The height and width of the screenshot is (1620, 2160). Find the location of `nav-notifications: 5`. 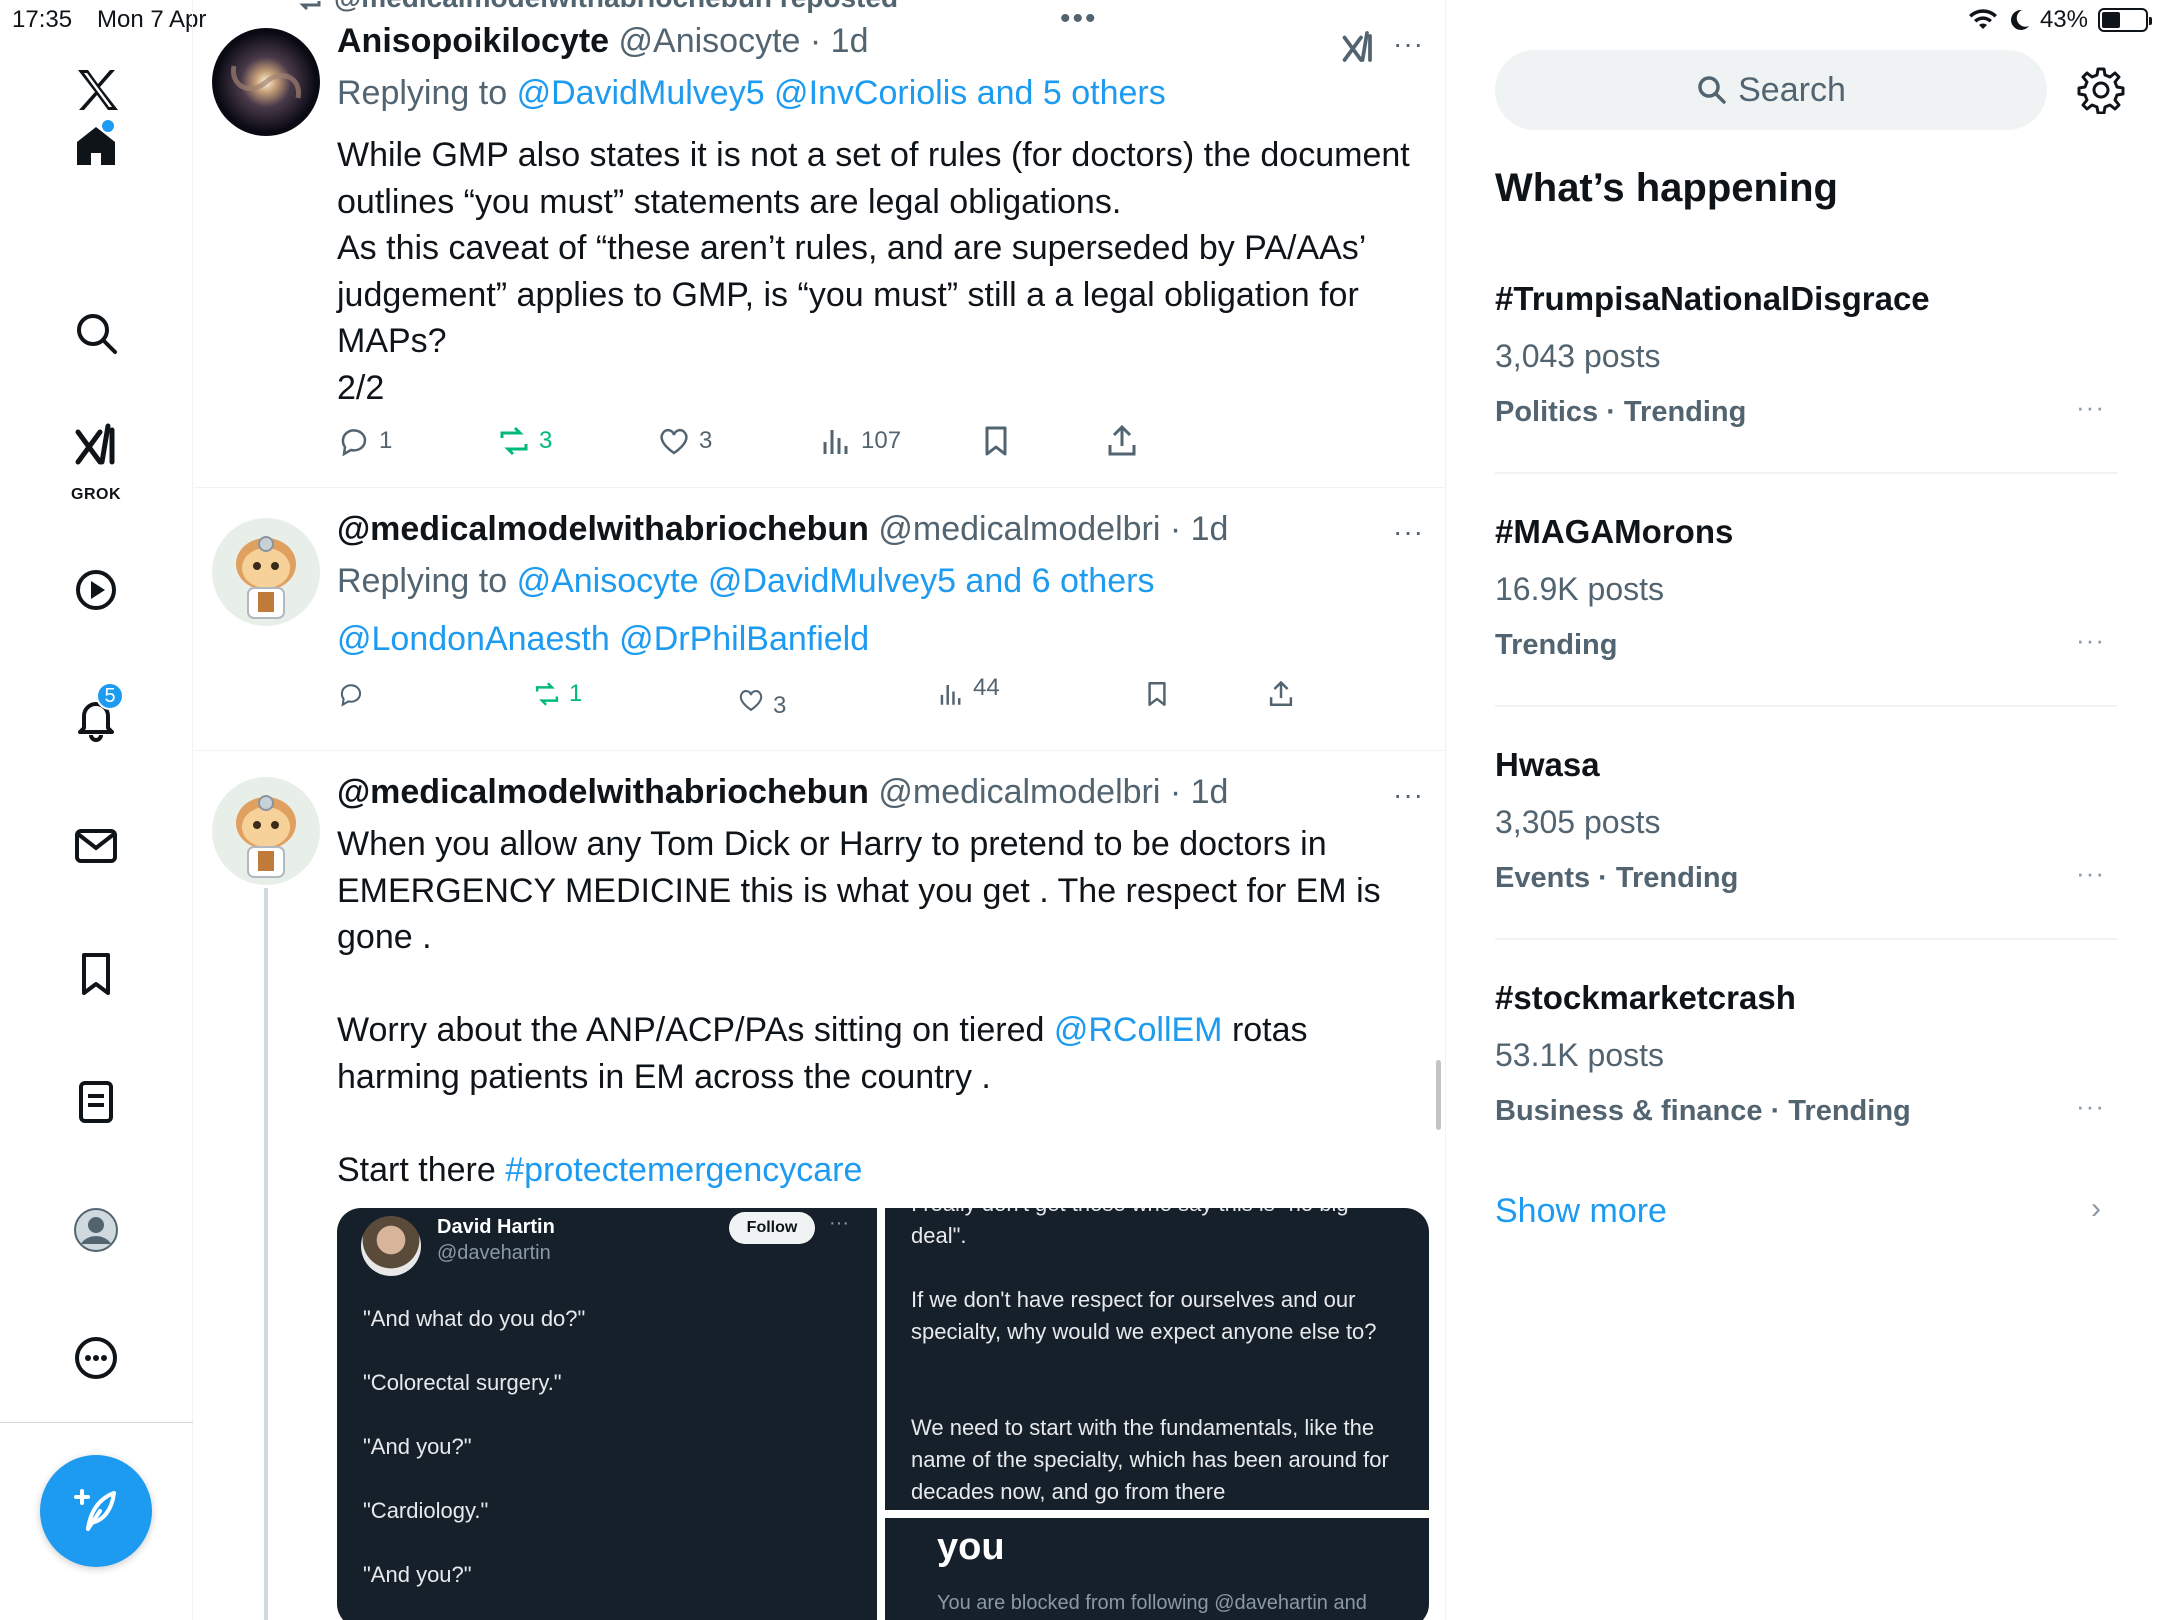

nav-notifications: 5 is located at coordinates (96, 718).